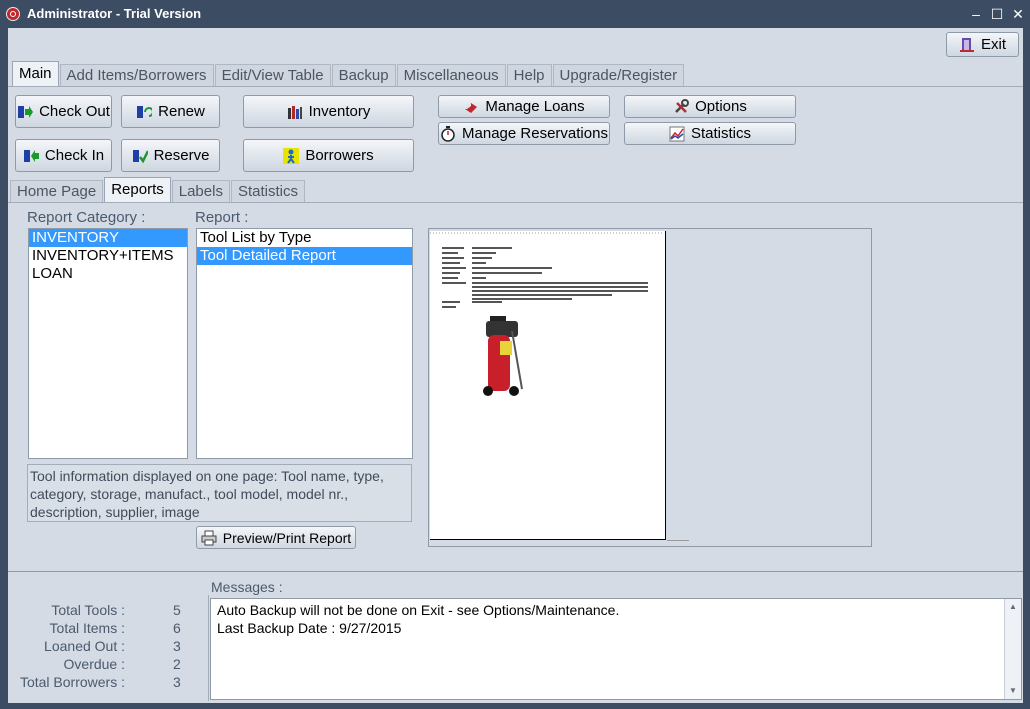 The image size is (1030, 709). What do you see at coordinates (993, 44) in the screenshot?
I see `exit-label: Exit` at bounding box center [993, 44].